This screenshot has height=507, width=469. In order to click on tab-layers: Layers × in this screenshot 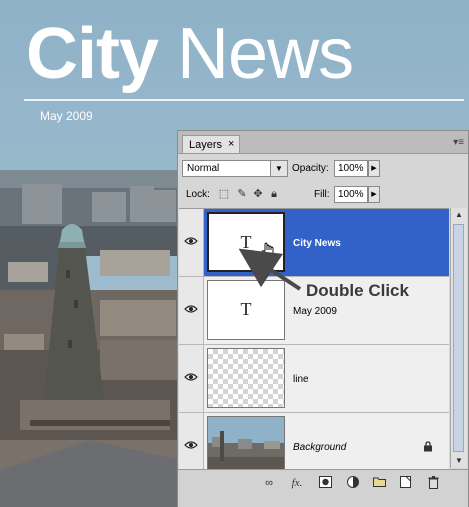, I will do `click(211, 144)`.